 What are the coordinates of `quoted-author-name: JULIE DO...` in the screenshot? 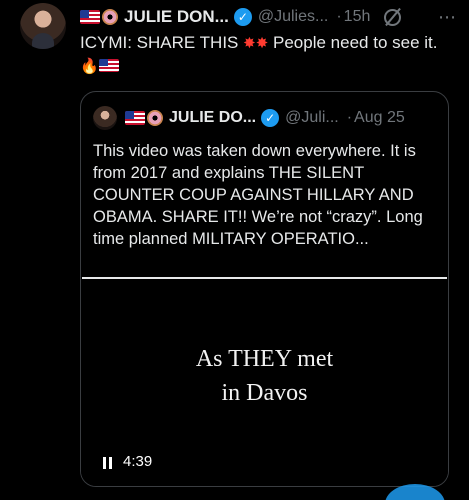 It's located at (213, 117).